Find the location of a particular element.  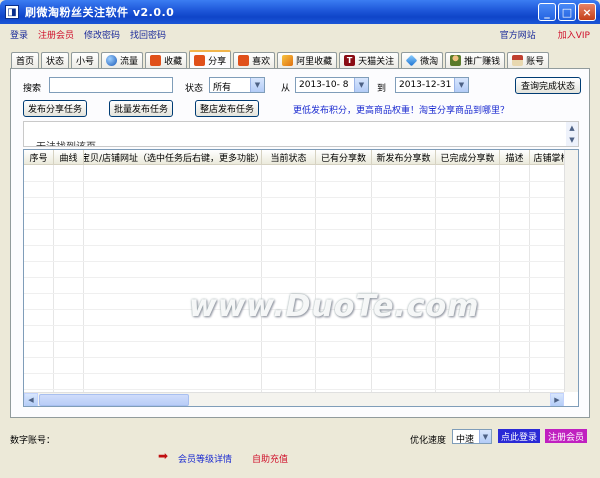

promo-link: 更低发布积分，更高商品权重！淘宝分享商品到哪里？ is located at coordinates (401, 109).